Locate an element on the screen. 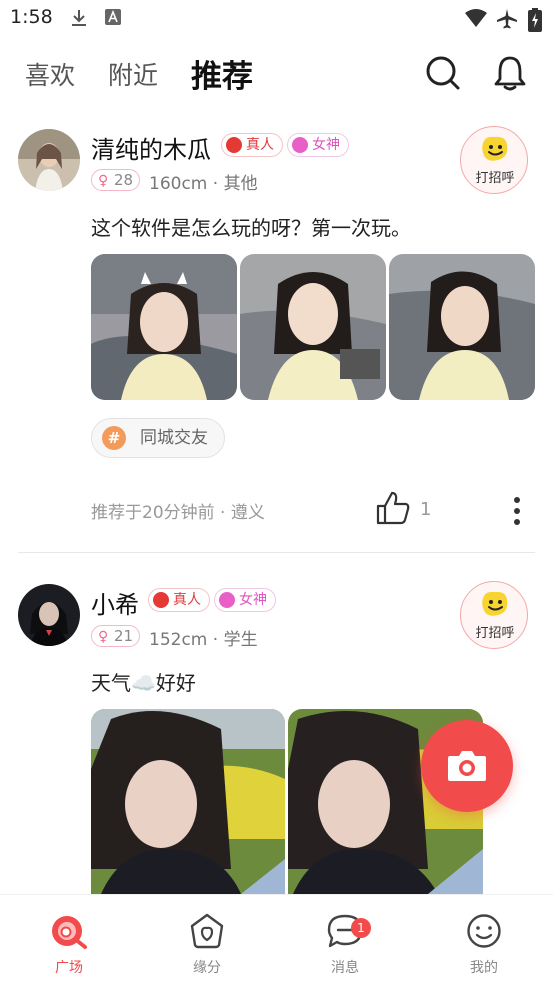 The width and height of the screenshot is (553, 984). nav-messages: 消息 is located at coordinates (345, 939).